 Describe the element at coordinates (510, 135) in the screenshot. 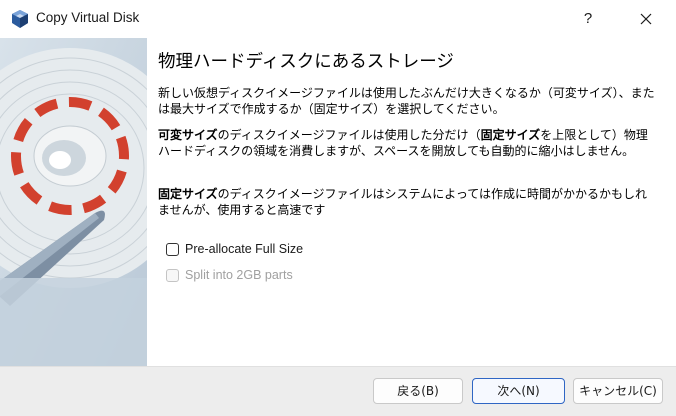

I see `fixed-size-term-inline: 固定サイズ` at that location.